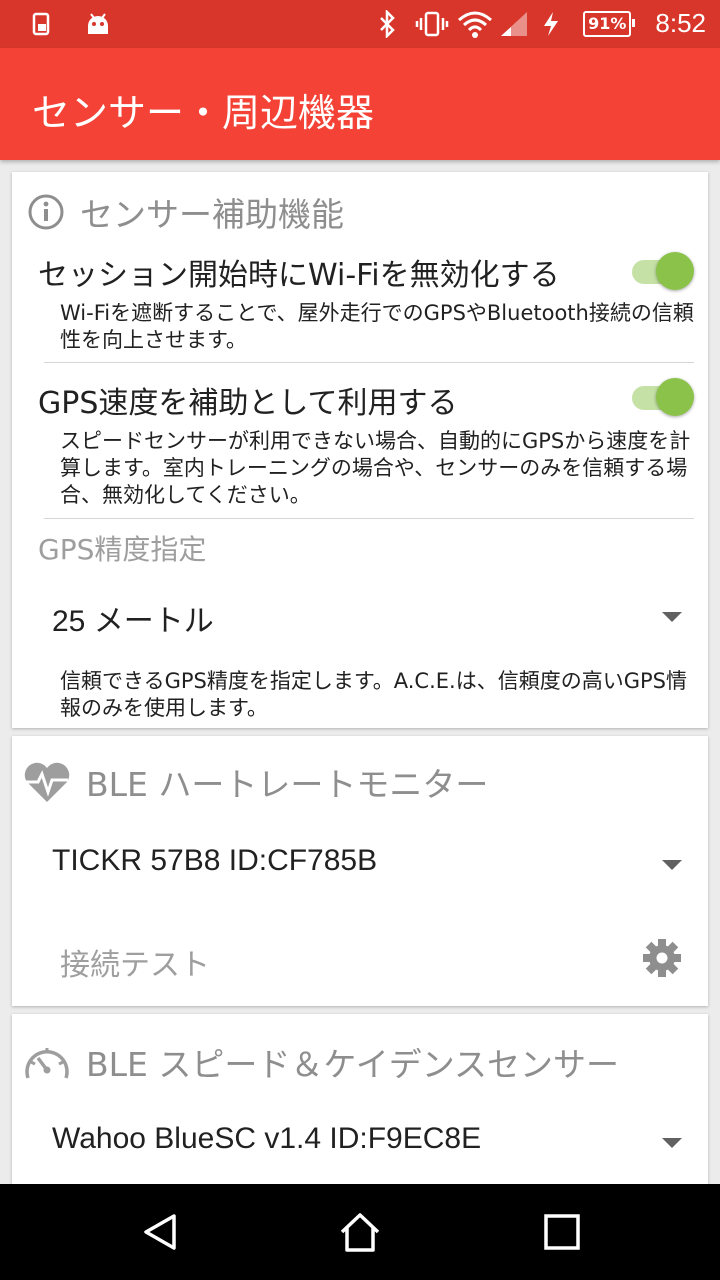  What do you see at coordinates (360, 24) in the screenshot?
I see `status-bar: 91% 8:52` at bounding box center [360, 24].